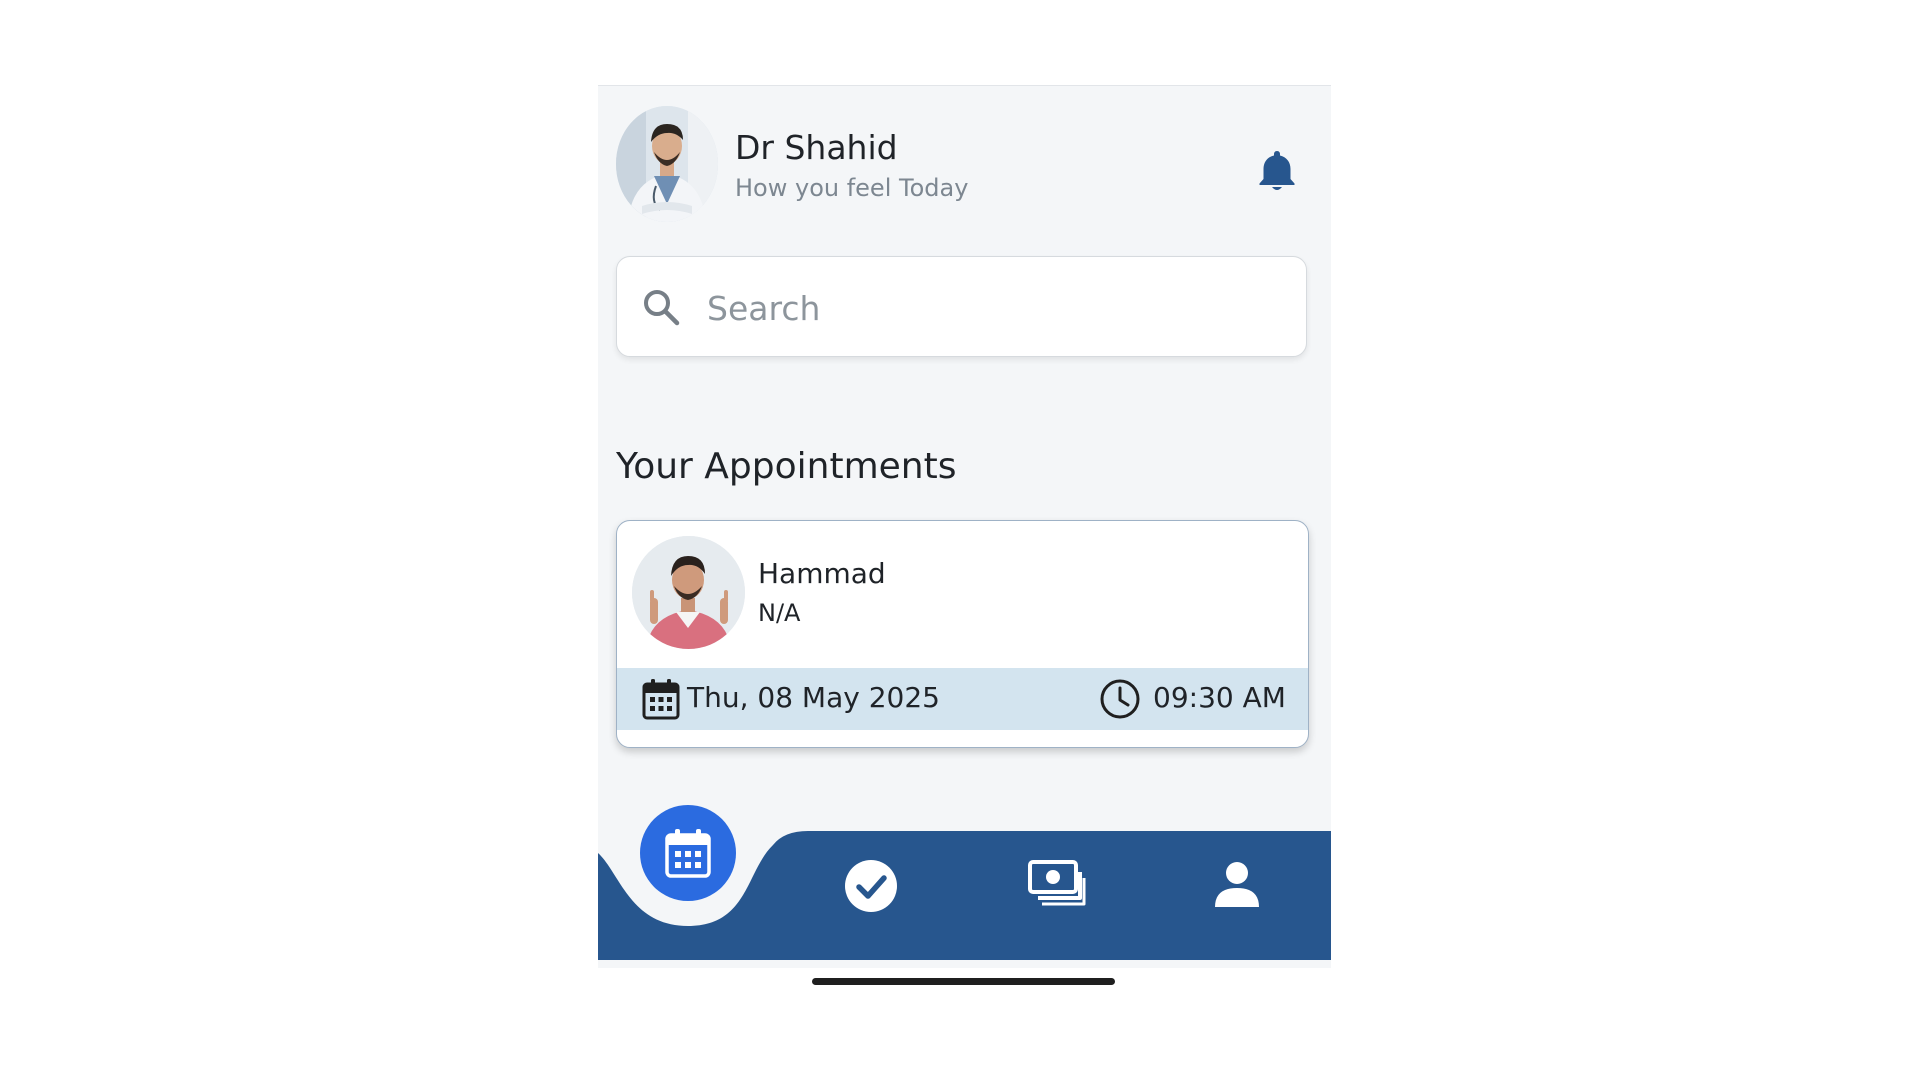 This screenshot has width=1920, height=1080. Describe the element at coordinates (816, 147) in the screenshot. I see `doctor-name: Dr Shahid` at that location.